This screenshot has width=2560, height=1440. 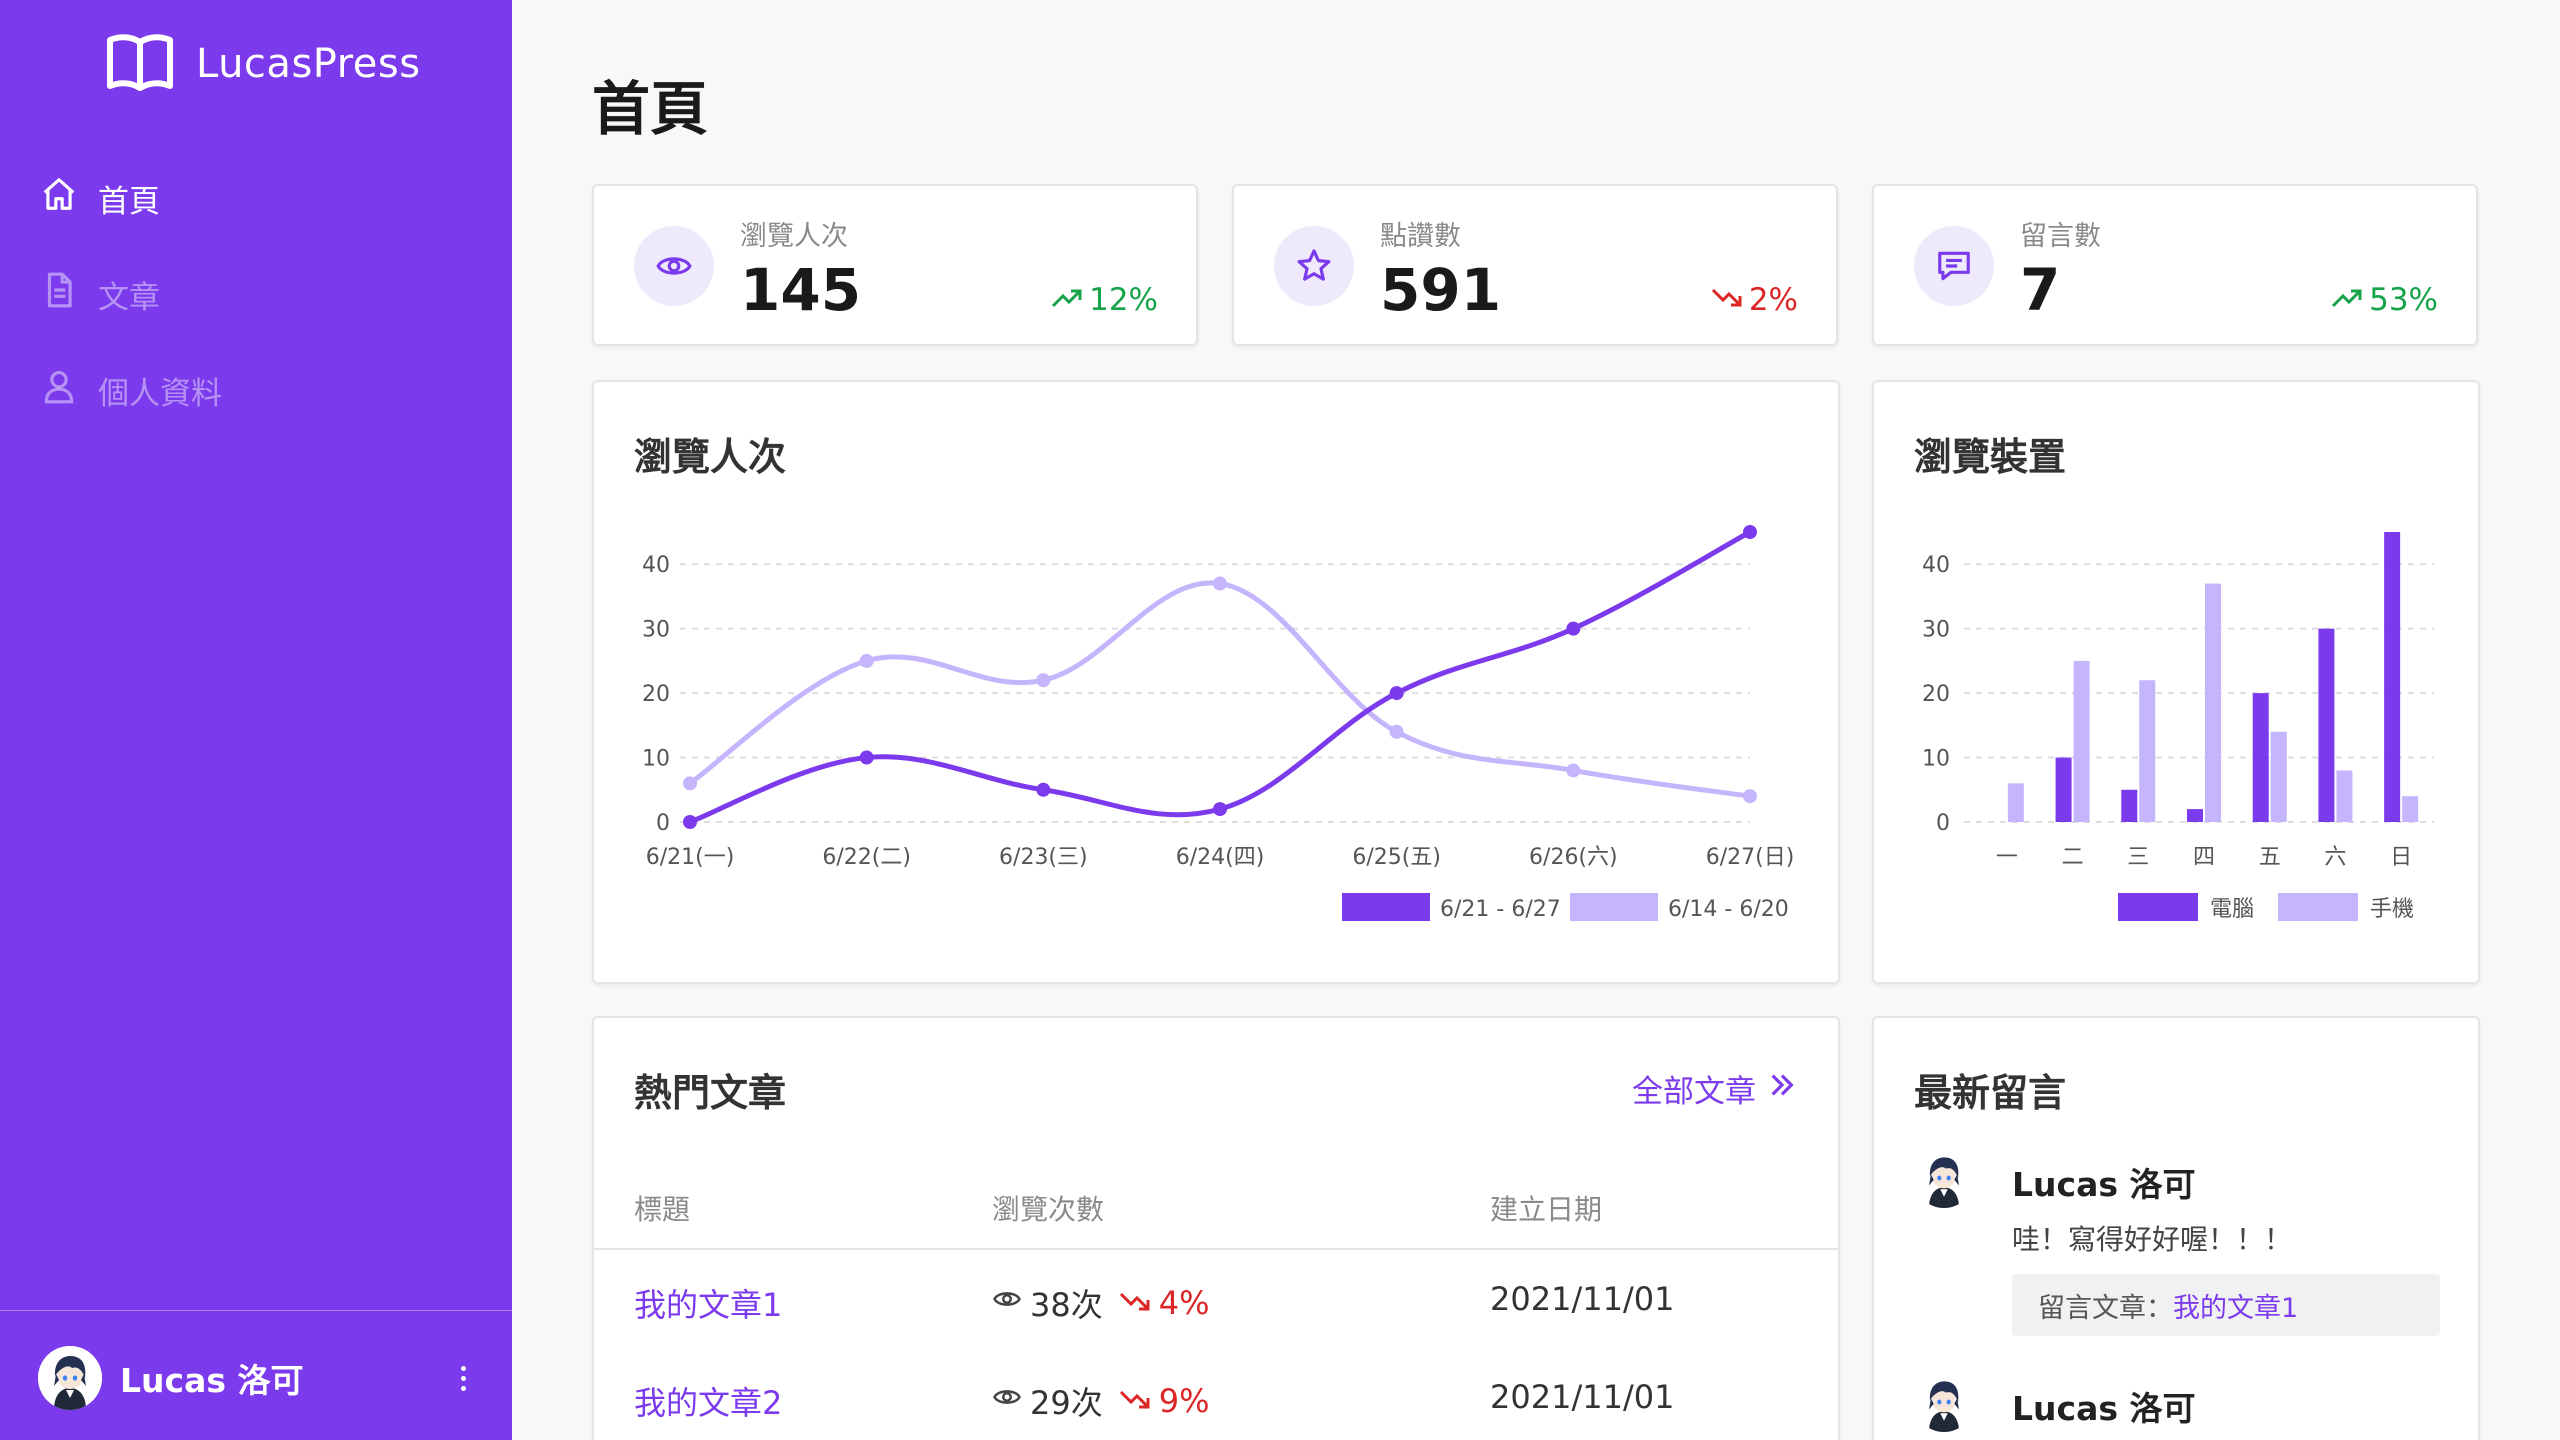 What do you see at coordinates (59, 390) in the screenshot?
I see `user-icon` at bounding box center [59, 390].